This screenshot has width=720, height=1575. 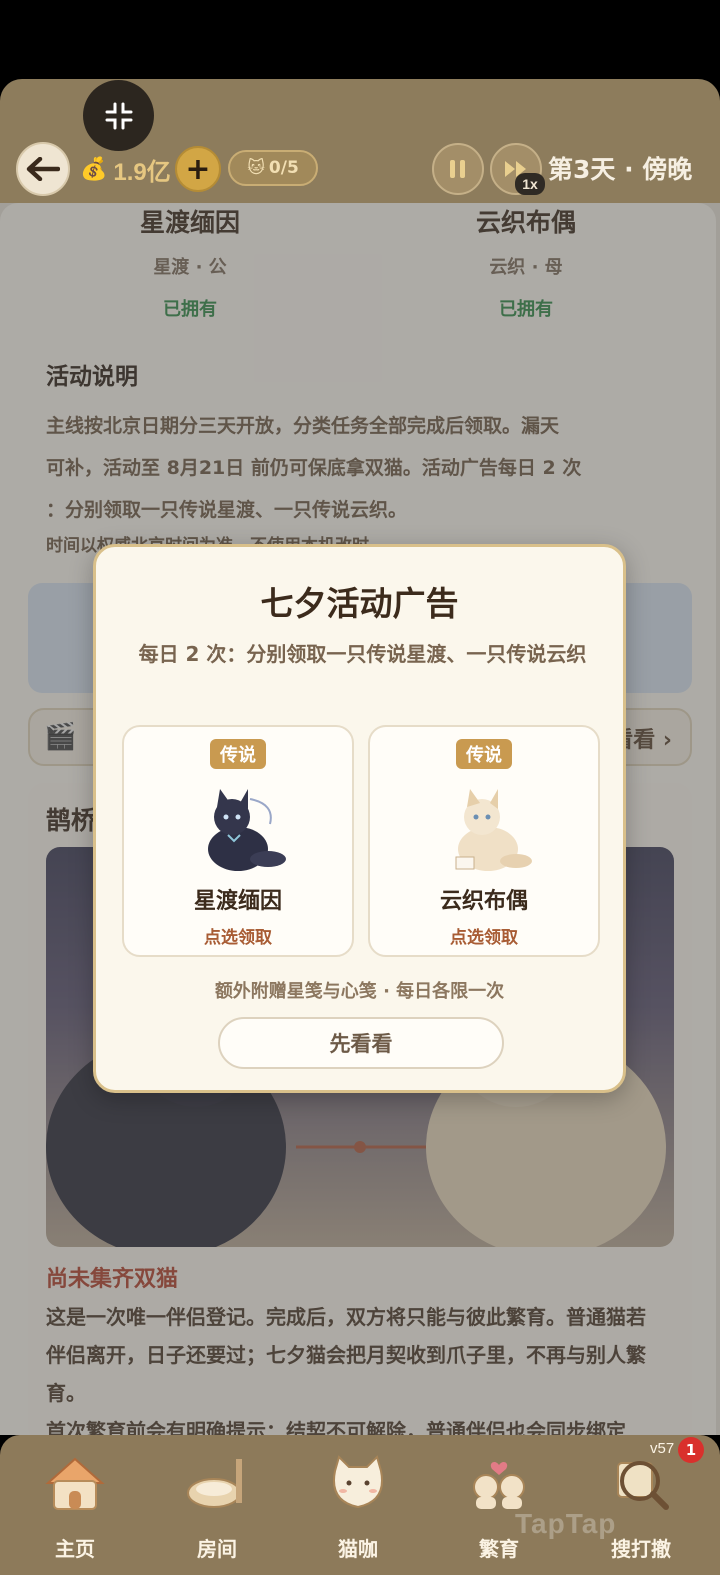 What do you see at coordinates (214, 1483) in the screenshot?
I see `cat-bed-icon` at bounding box center [214, 1483].